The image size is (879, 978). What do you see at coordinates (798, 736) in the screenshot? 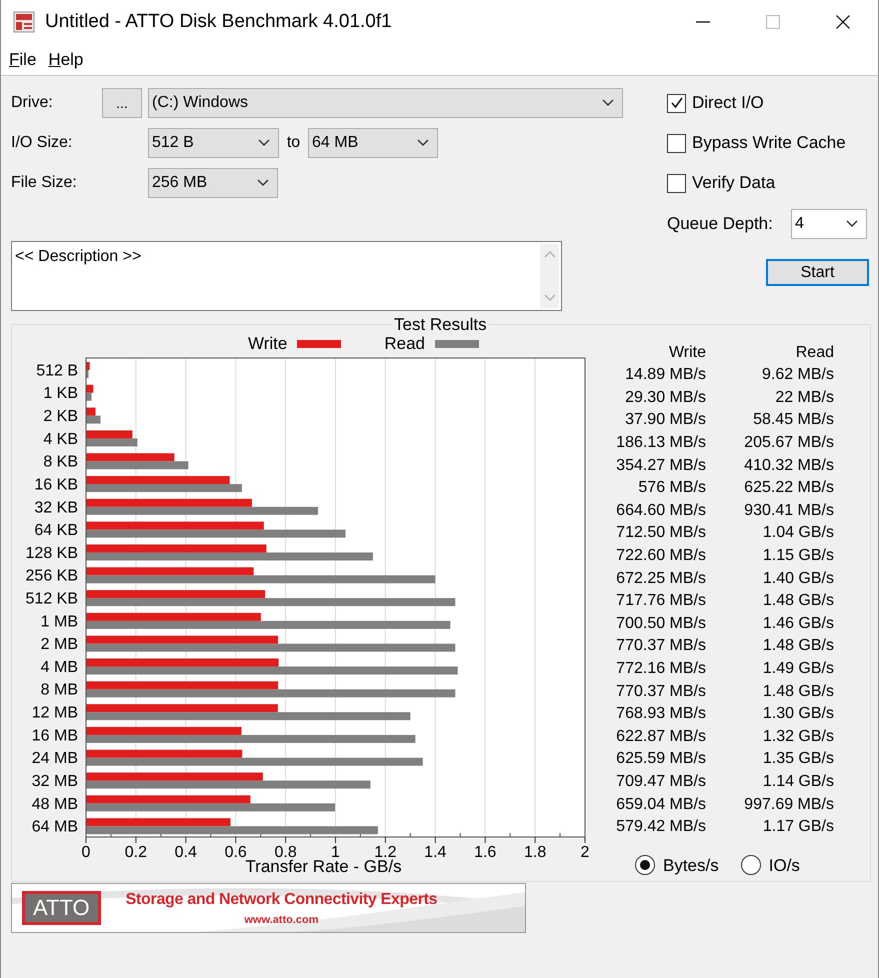
I see `table-cell-text: 1.32 GB/s` at bounding box center [798, 736].